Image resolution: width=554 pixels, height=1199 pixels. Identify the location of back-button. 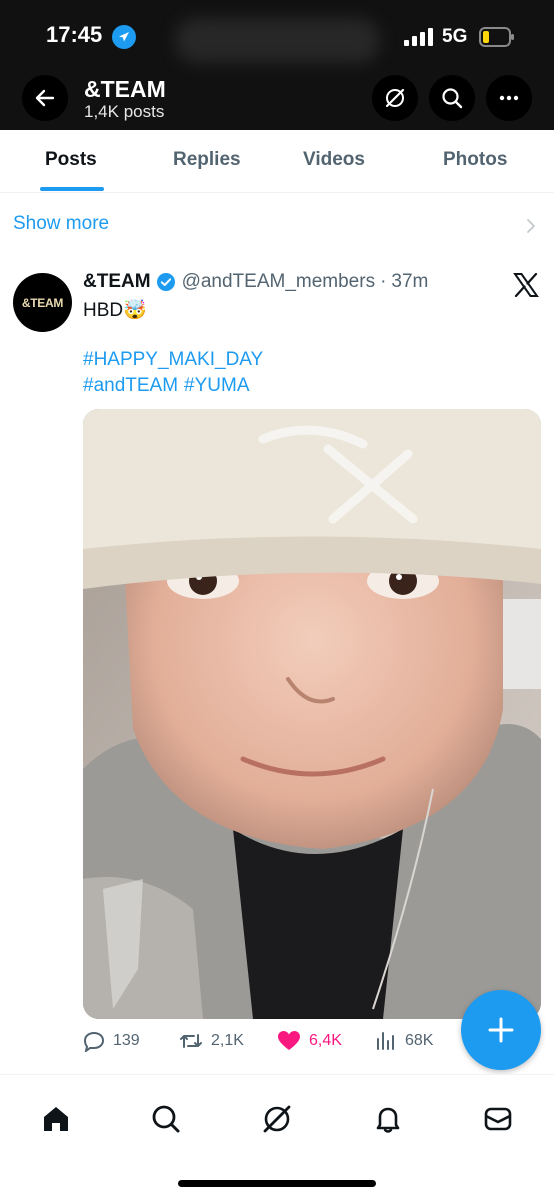
(45, 98).